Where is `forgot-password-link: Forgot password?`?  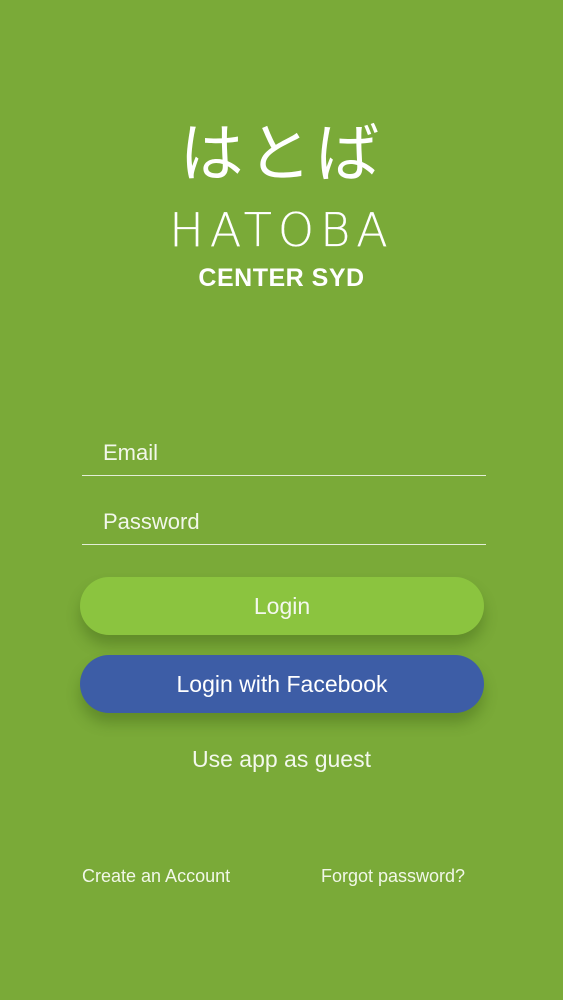 forgot-password-link: Forgot password? is located at coordinates (393, 876).